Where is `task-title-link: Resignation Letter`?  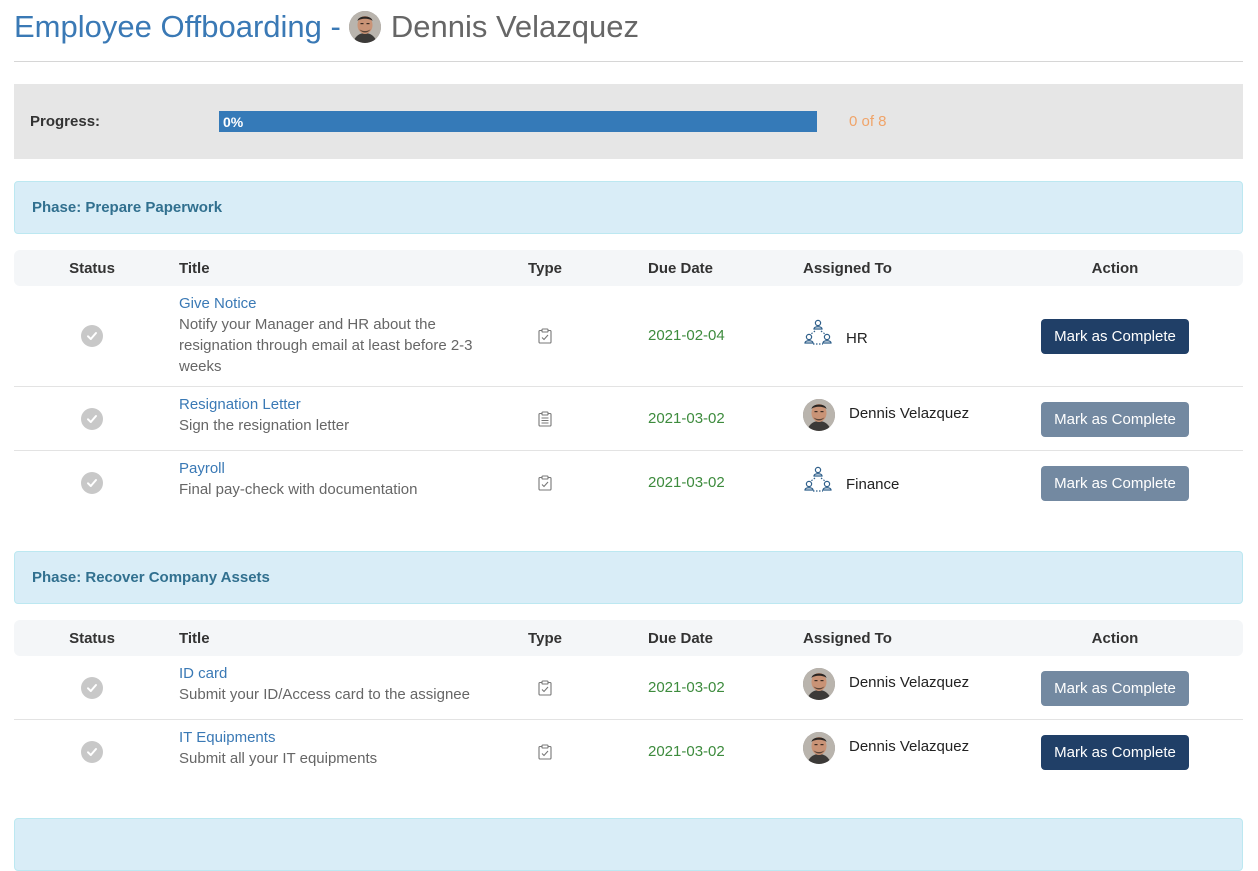
task-title-link: Resignation Letter is located at coordinates (334, 404).